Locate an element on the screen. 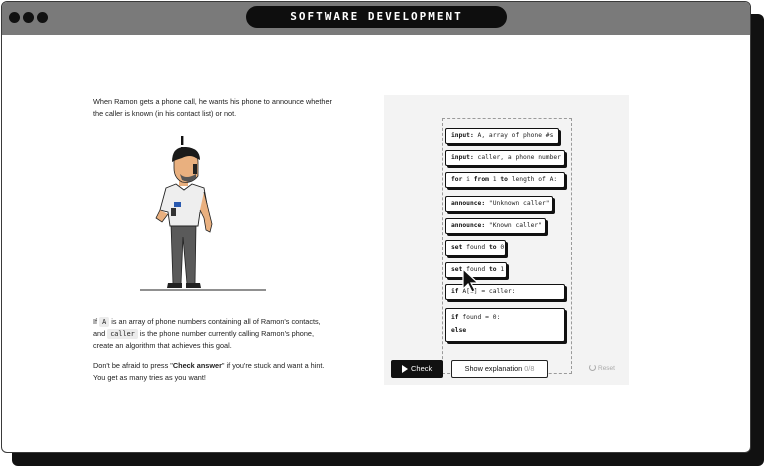 This screenshot has height=468, width=766. window-title: SOFTWARE DEVELOPMENT is located at coordinates (376, 17).